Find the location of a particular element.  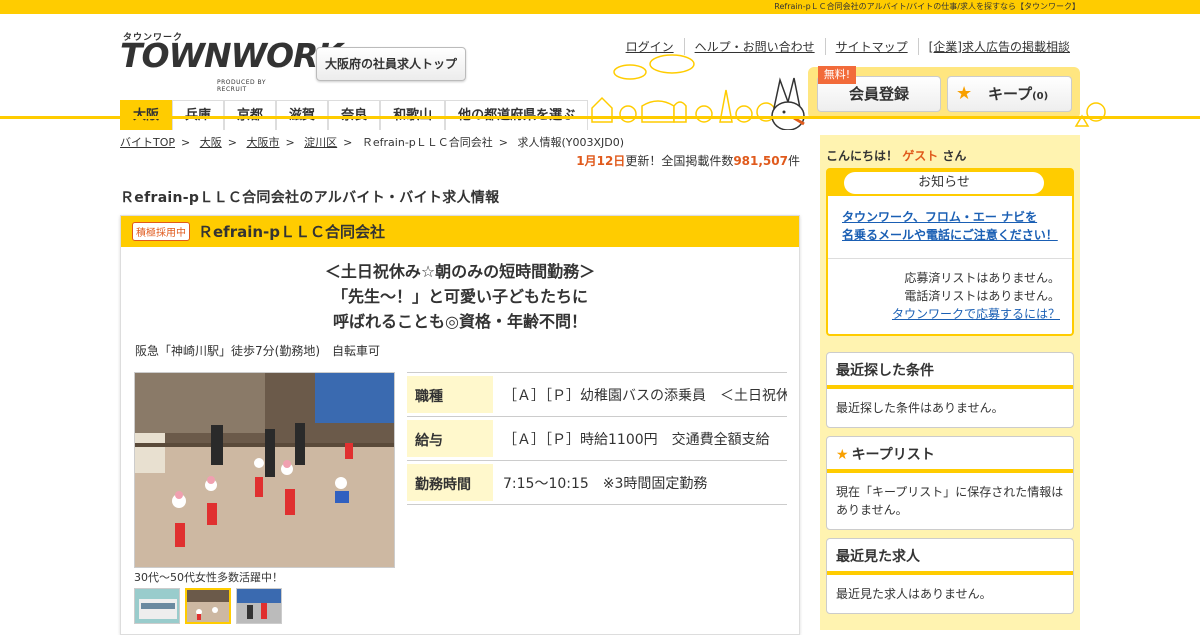

row-label-hours: 勤務時間 is located at coordinates (450, 482).